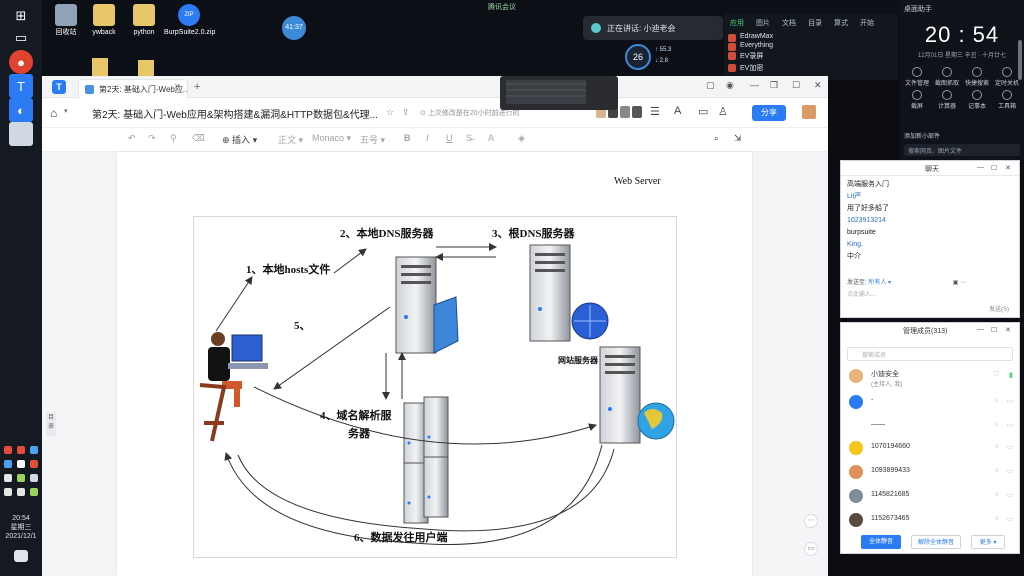 The image size is (1024, 576). What do you see at coordinates (1011, 375) in the screenshot?
I see `mic-icon: ▮` at bounding box center [1011, 375].